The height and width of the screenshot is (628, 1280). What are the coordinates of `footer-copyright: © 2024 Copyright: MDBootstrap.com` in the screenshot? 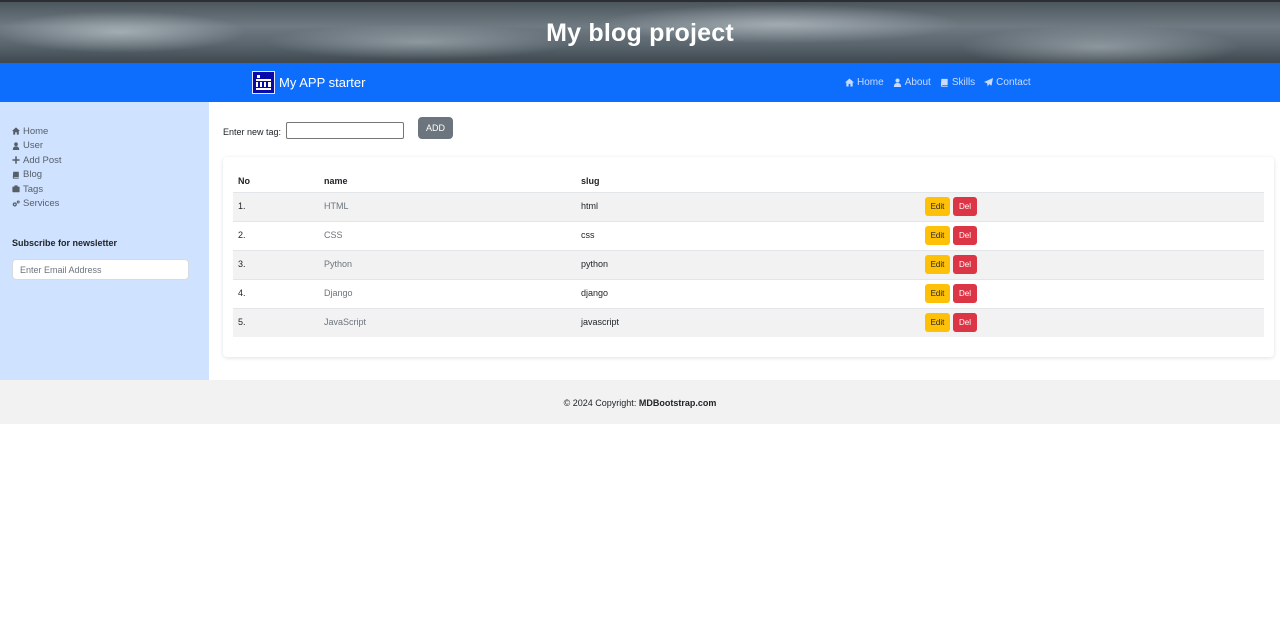 It's located at (640, 403).